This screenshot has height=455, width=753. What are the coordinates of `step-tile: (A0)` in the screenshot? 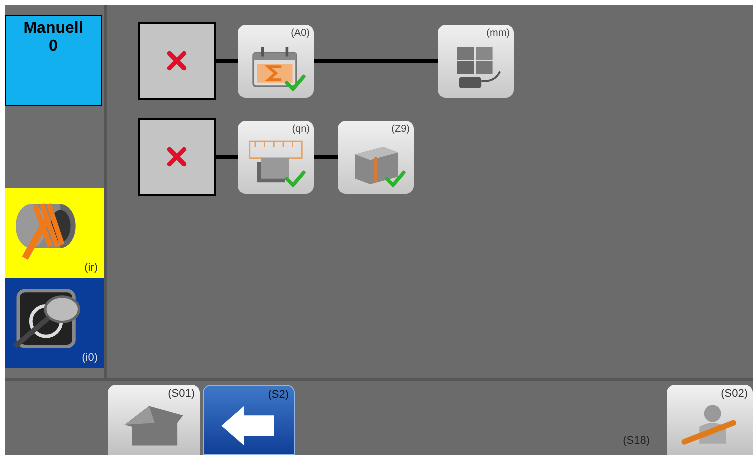 It's located at (276, 61).